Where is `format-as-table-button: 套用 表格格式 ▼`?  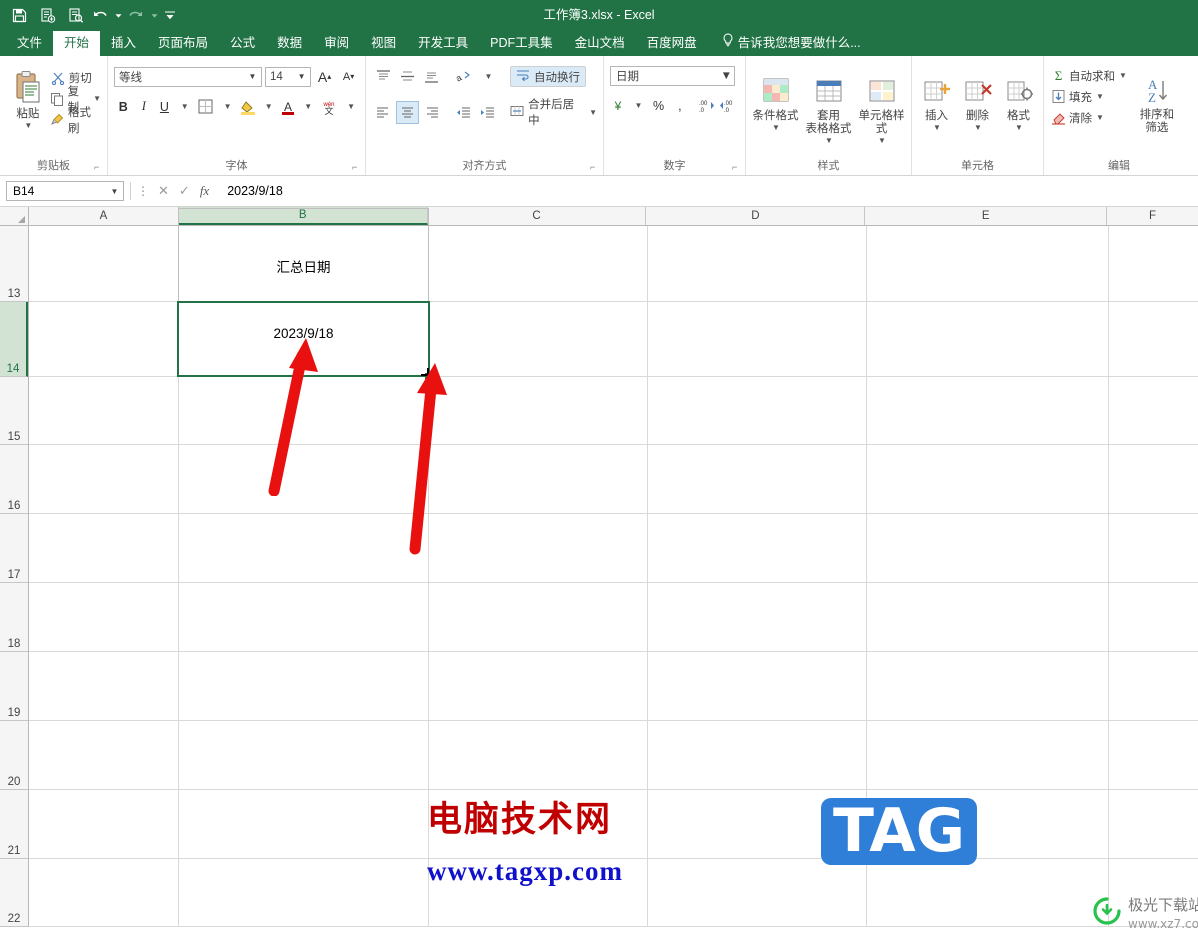
format-as-table-button: 套用 表格格式 ▼ is located at coordinates (828, 105).